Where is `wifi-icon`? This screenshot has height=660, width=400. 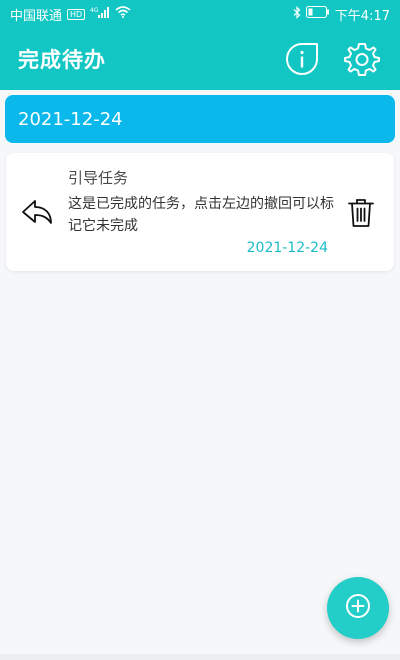
wifi-icon is located at coordinates (123, 14).